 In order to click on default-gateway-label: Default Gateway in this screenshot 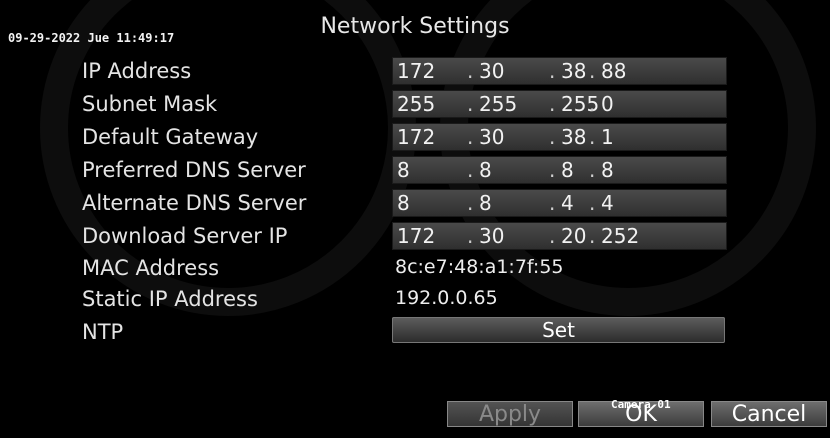, I will do `click(170, 137)`.